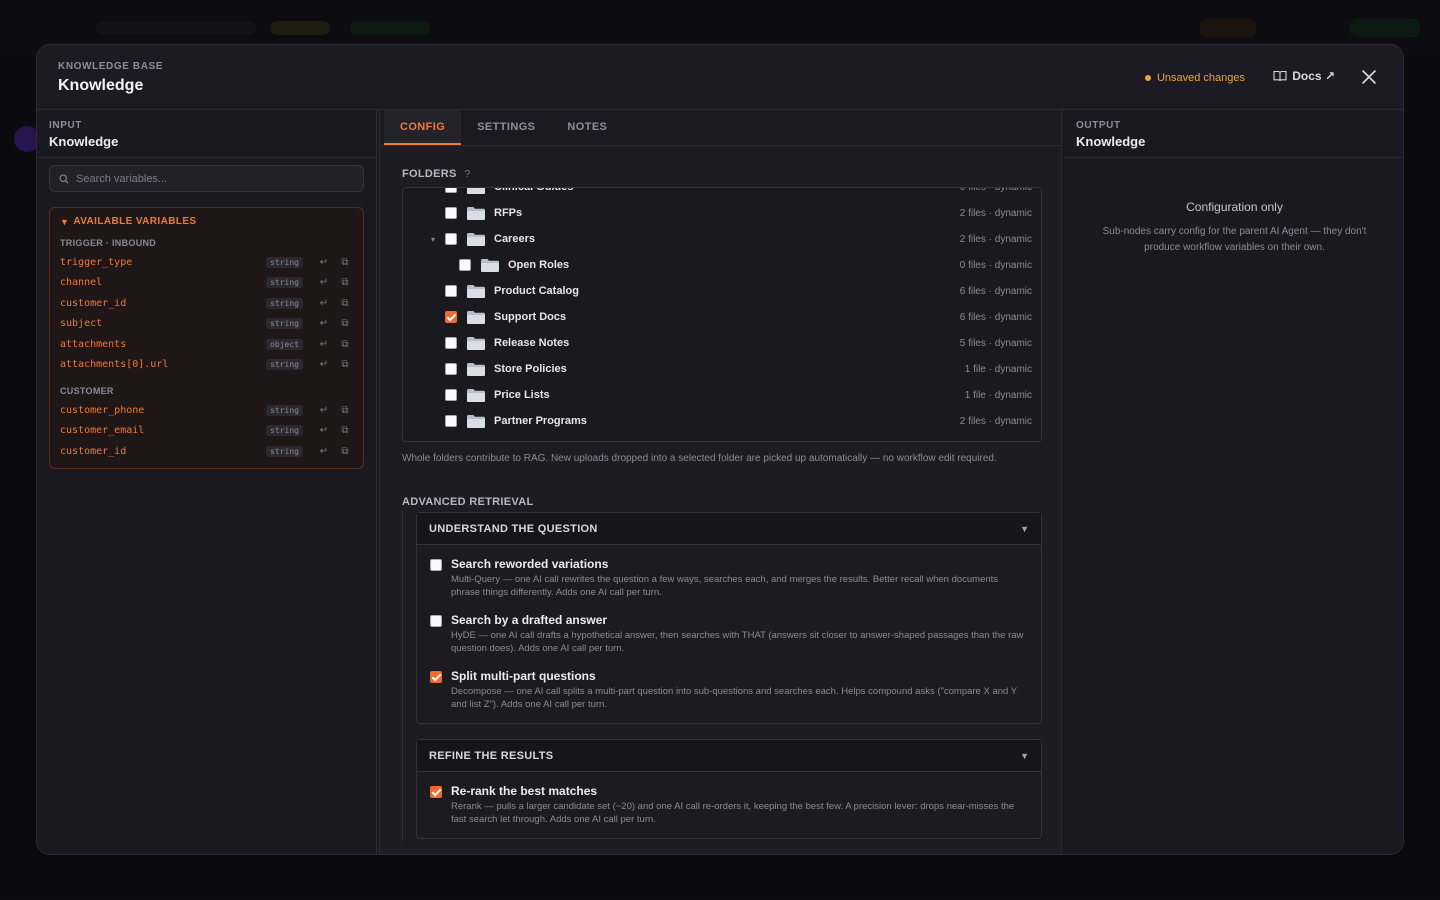 Image resolution: width=1440 pixels, height=900 pixels. Describe the element at coordinates (722, 395) in the screenshot. I see `folder-row: Price Lists 1 file · dynamic` at that location.